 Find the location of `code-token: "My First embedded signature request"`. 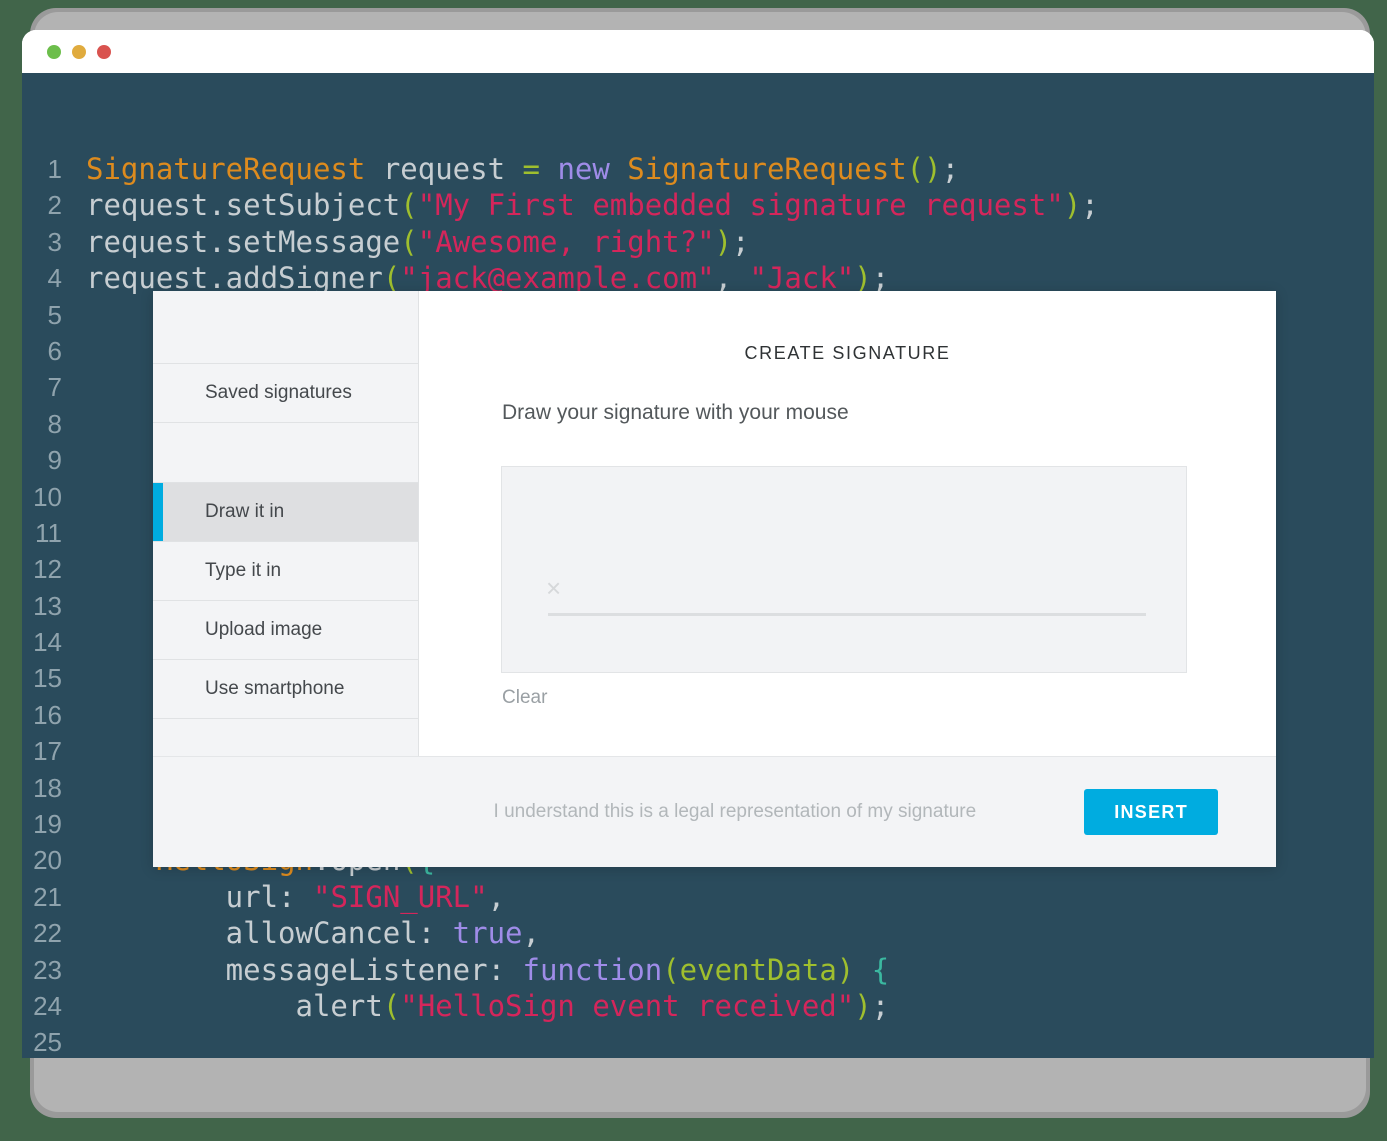

code-token: "My First embedded signature request" is located at coordinates (740, 205).